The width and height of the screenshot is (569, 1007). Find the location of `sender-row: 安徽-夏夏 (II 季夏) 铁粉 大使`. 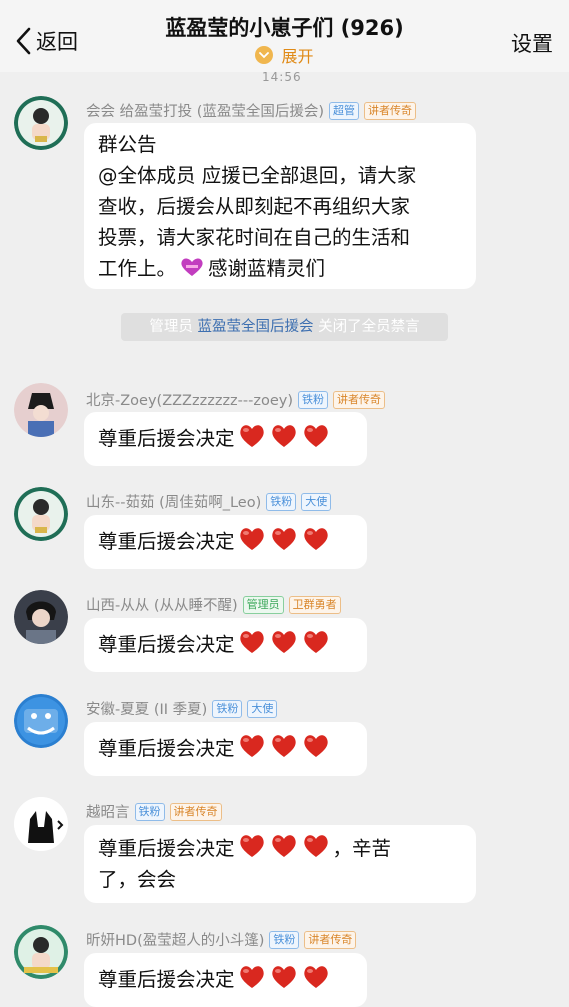

sender-row: 安徽-夏夏 (II 季夏) 铁粉 大使 is located at coordinates (182, 708).